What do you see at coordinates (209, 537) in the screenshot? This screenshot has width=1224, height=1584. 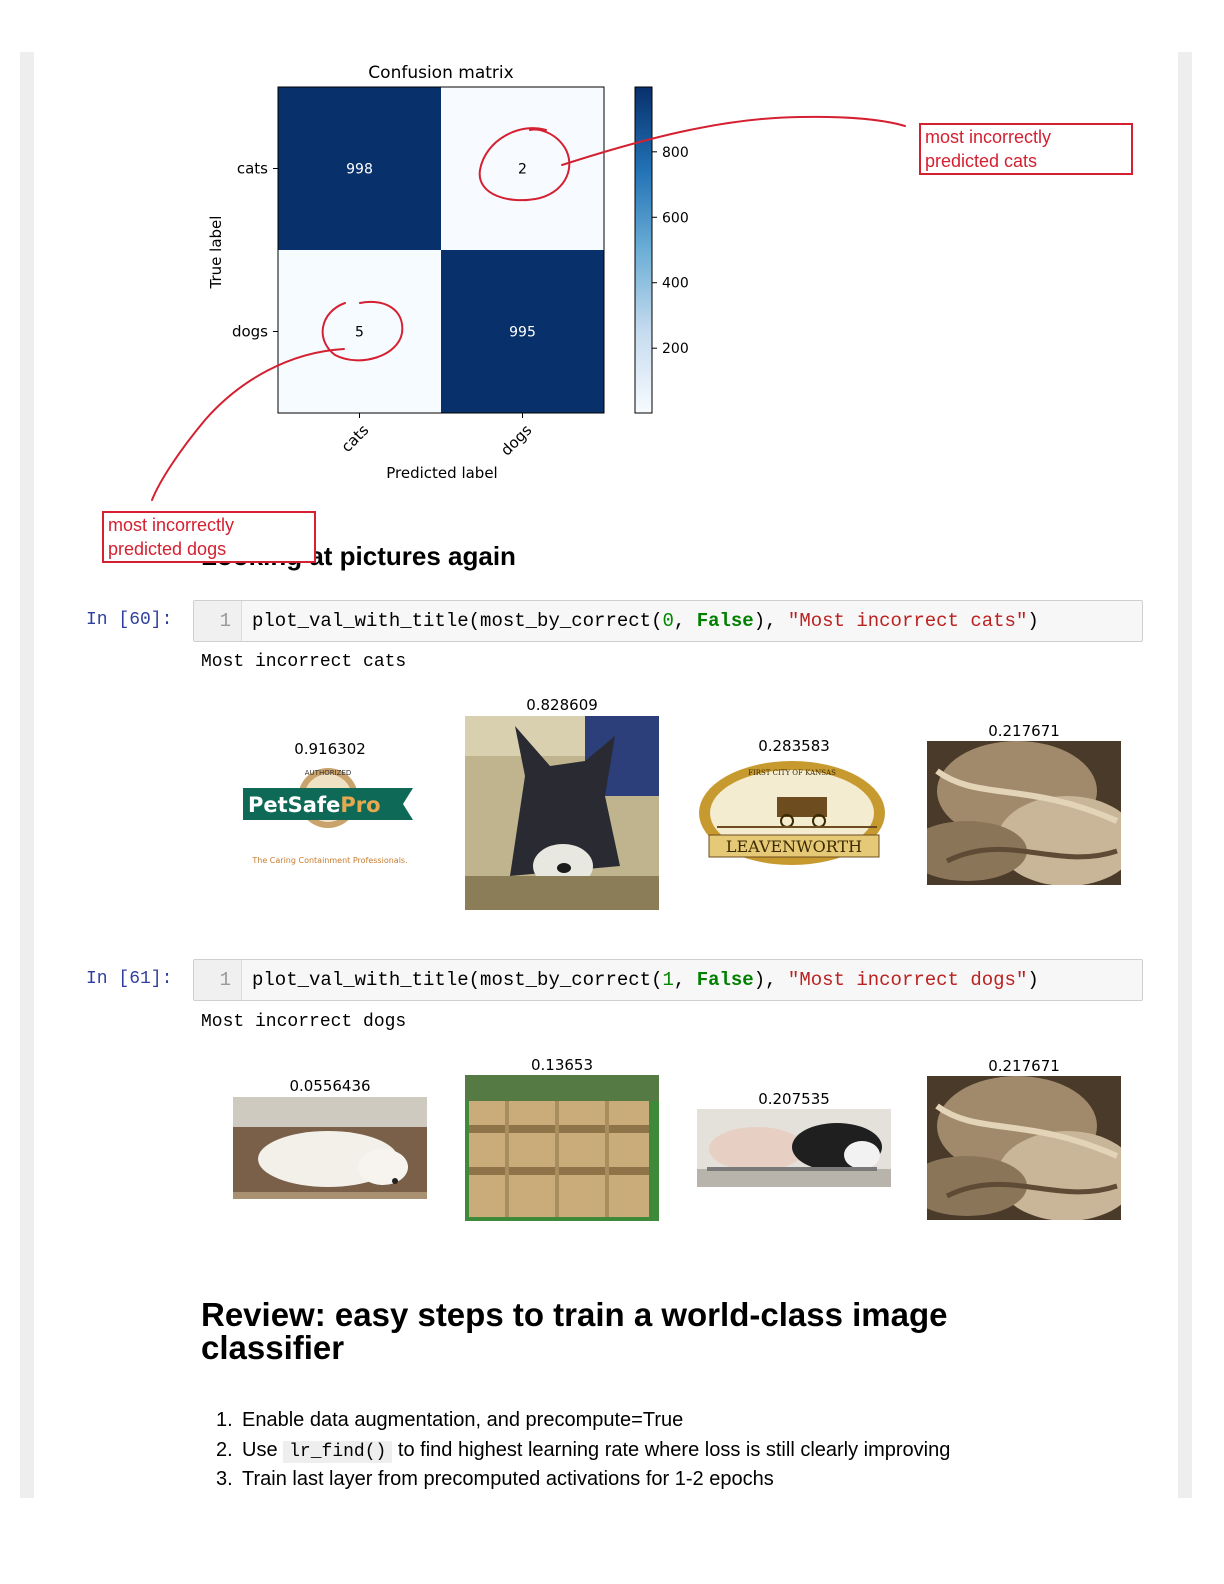 I see `annotation-most-incorrect-dogs: most incorrectly predicted dogs` at bounding box center [209, 537].